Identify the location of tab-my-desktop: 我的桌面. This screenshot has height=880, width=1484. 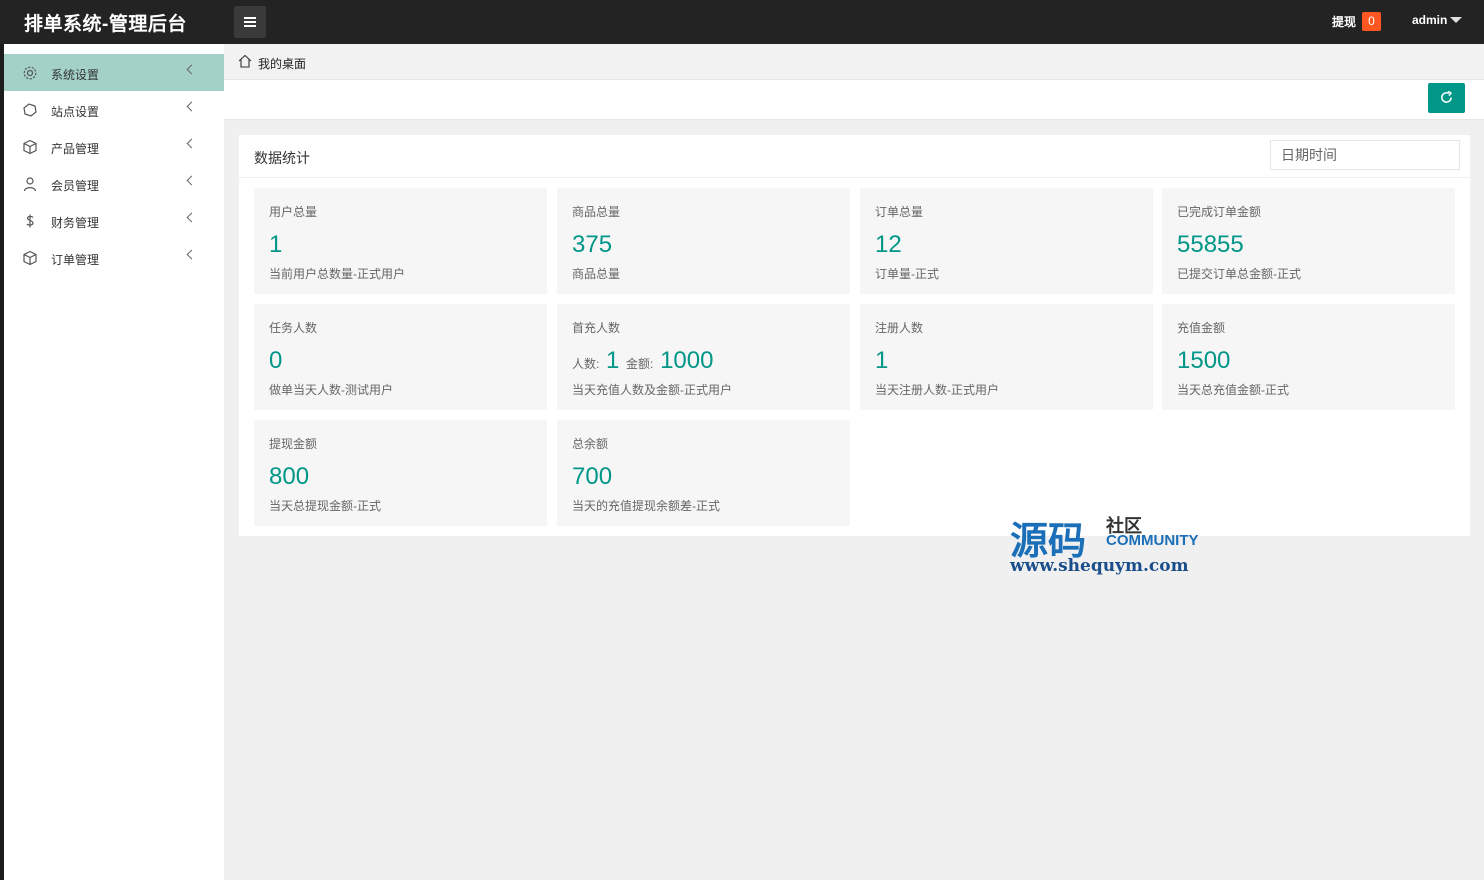
(282, 63).